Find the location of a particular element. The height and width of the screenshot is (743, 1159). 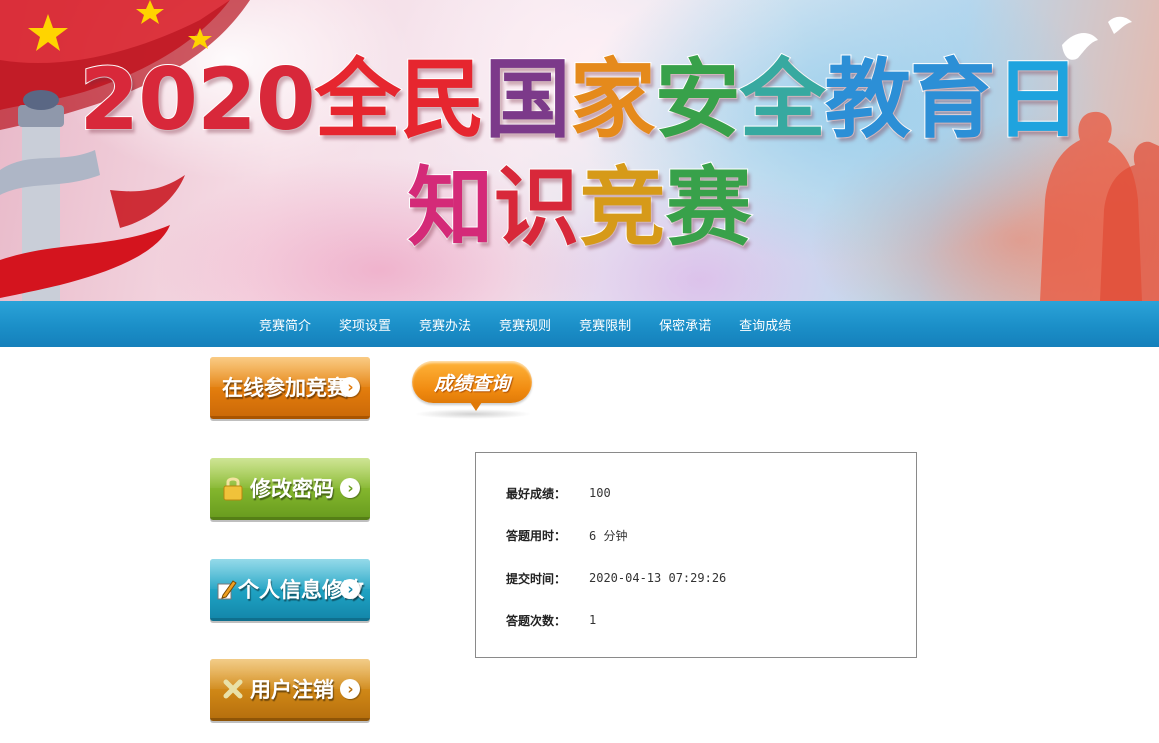

submit-time-row: 提交时间： 2020-04-13 07:29:26 is located at coordinates (616, 578).